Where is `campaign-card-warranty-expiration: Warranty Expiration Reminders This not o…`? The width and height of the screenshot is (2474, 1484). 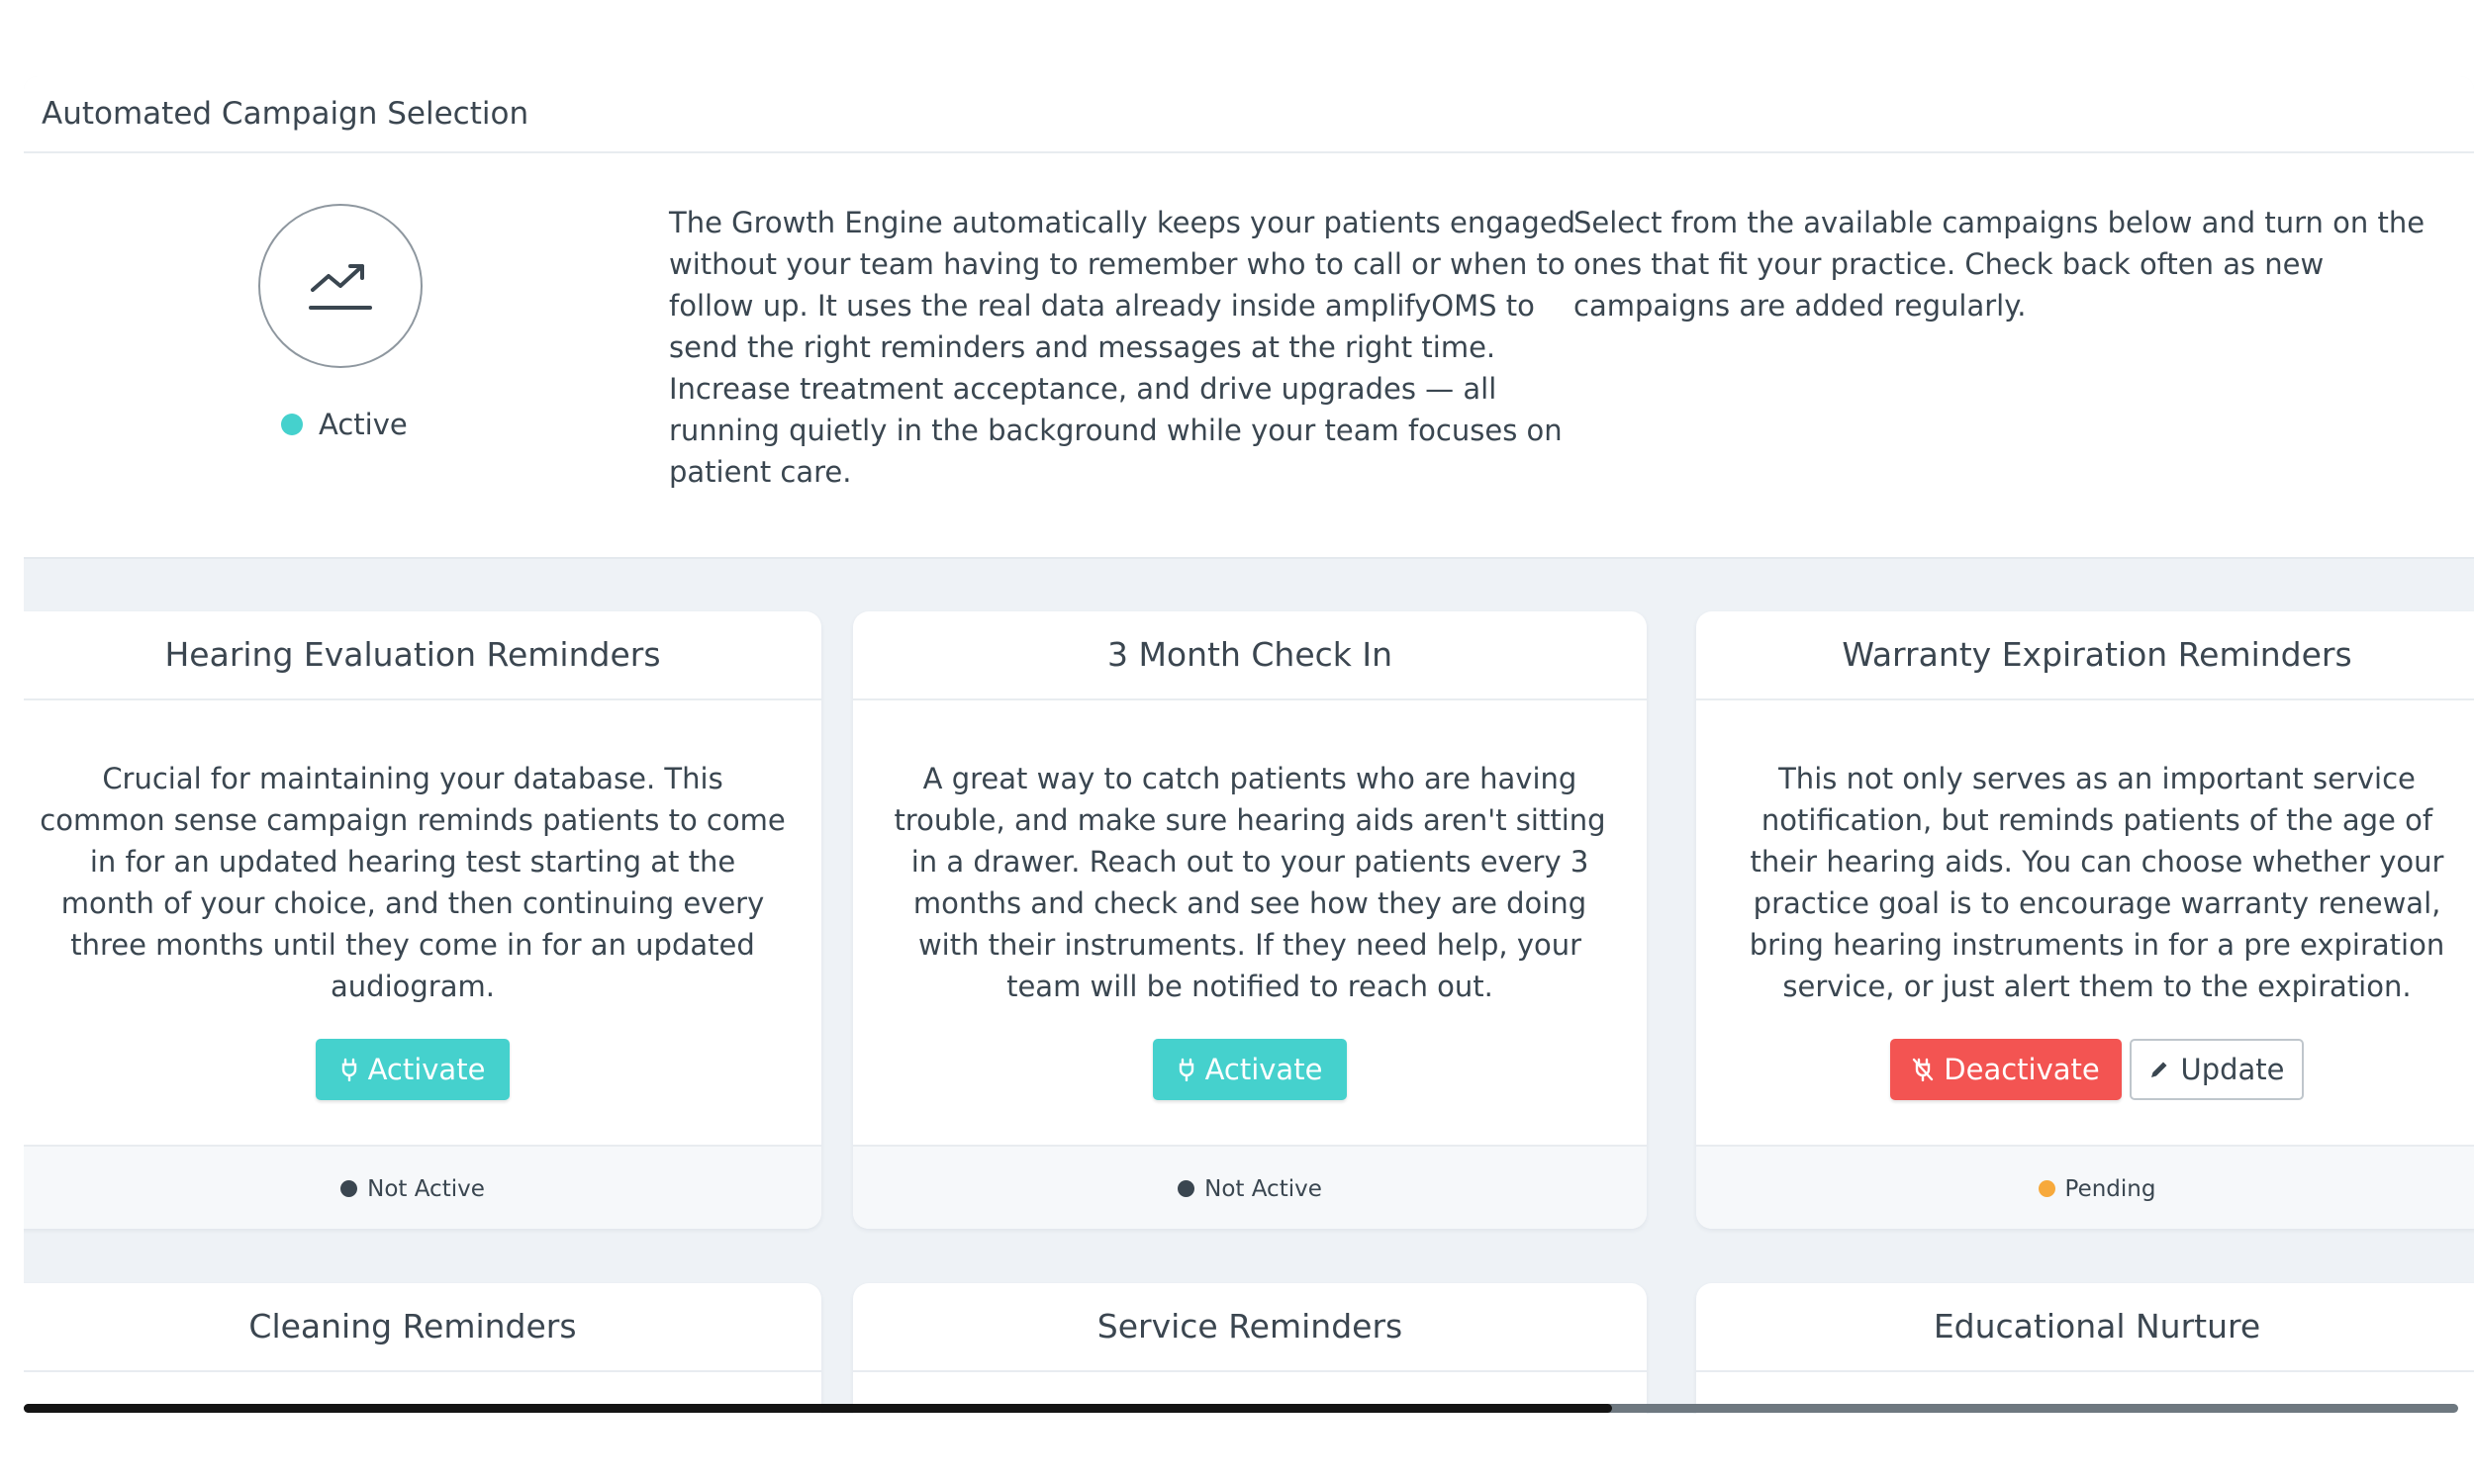
campaign-card-warranty-expiration: Warranty Expiration Reminders This not o… is located at coordinates (2085, 920).